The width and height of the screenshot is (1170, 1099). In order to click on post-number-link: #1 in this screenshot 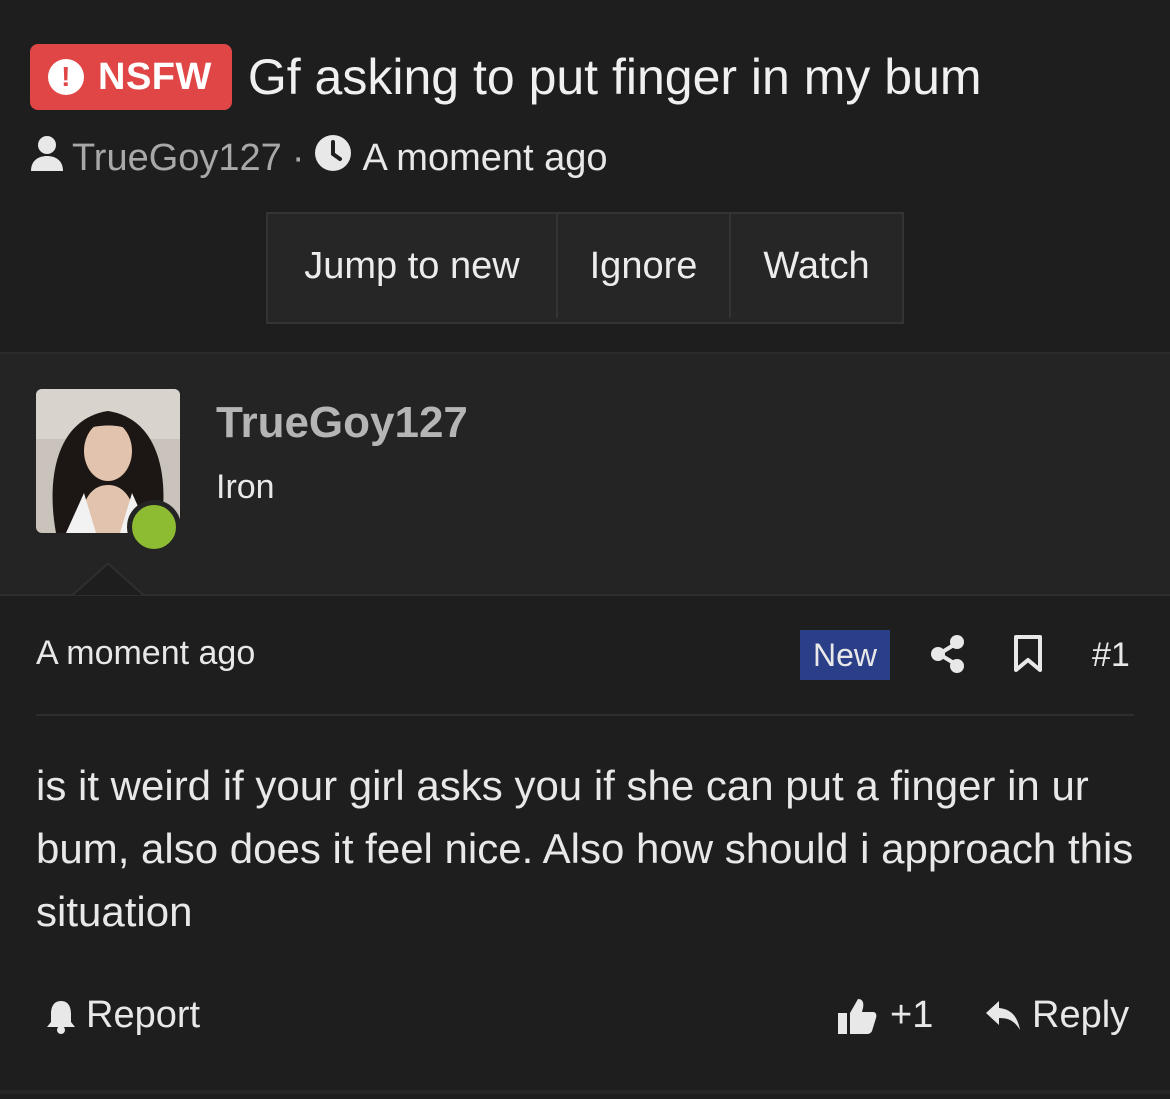, I will do `click(1111, 655)`.